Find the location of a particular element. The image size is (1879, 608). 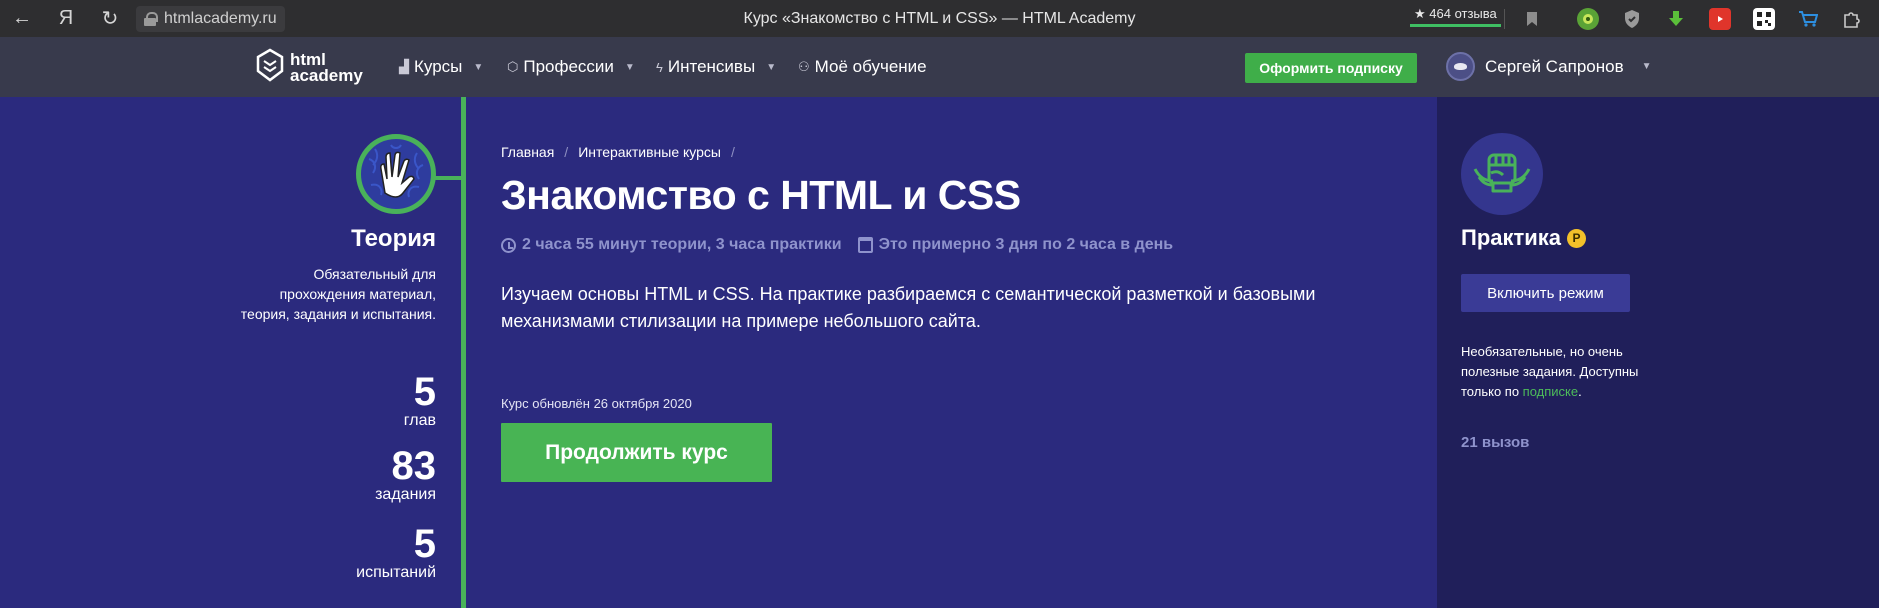

reload-icon: ↻ is located at coordinates (110, 18).